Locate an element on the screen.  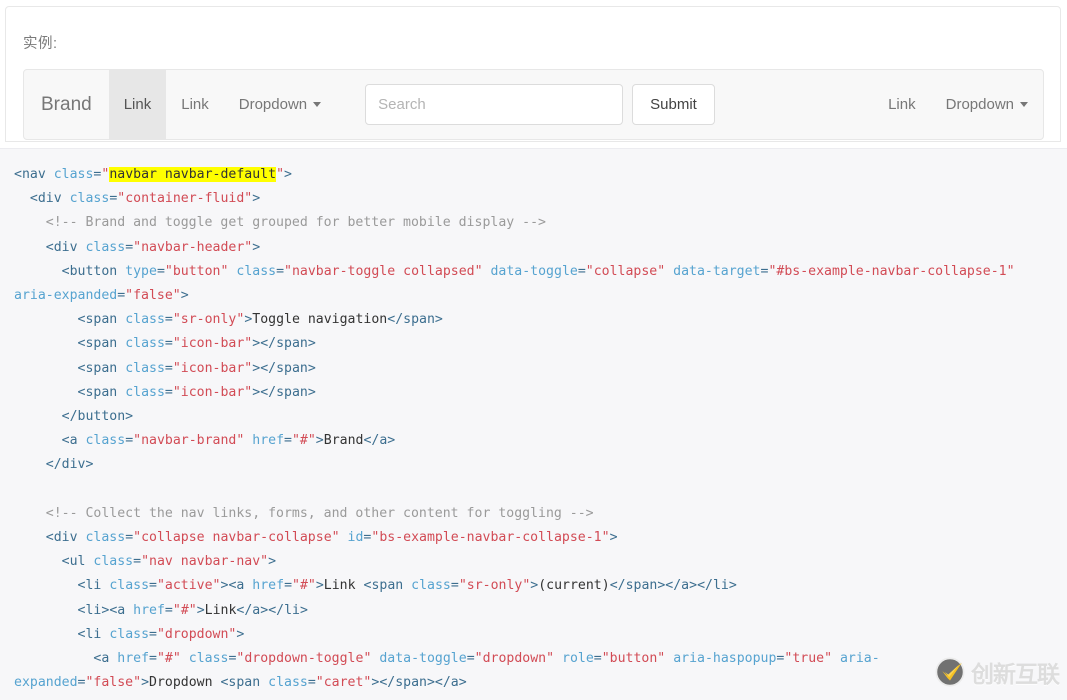
nav-item-link-right: Link is located at coordinates (902, 104).